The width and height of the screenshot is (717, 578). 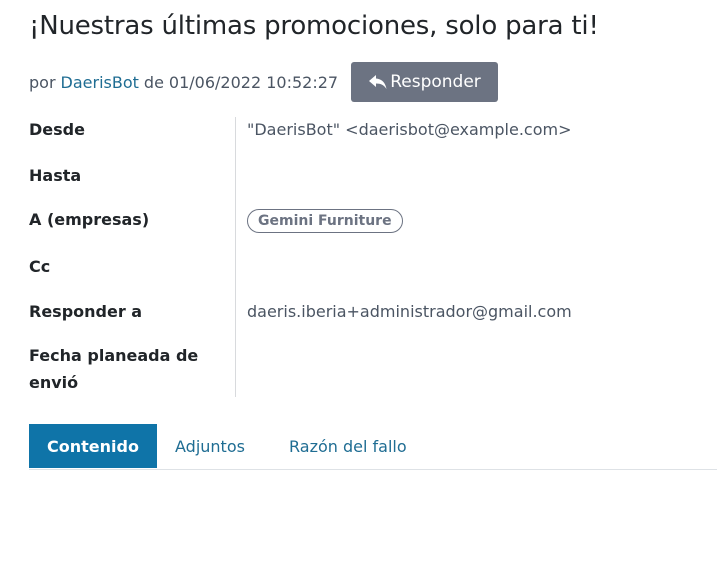 What do you see at coordinates (86, 311) in the screenshot?
I see `reply-to-label: Responder a` at bounding box center [86, 311].